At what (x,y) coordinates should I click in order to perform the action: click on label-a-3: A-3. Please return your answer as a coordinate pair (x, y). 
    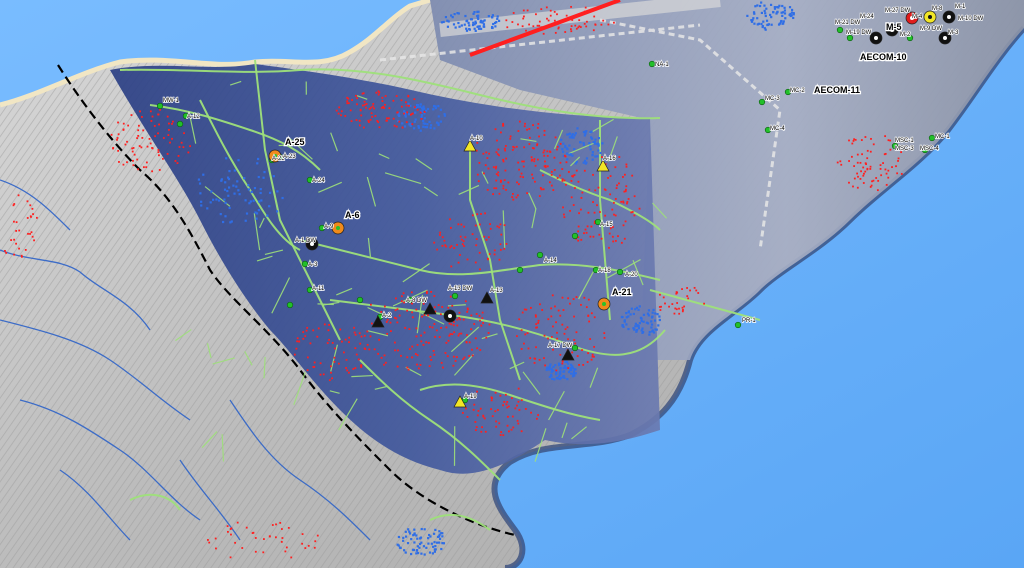
    Looking at the image, I should click on (313, 265).